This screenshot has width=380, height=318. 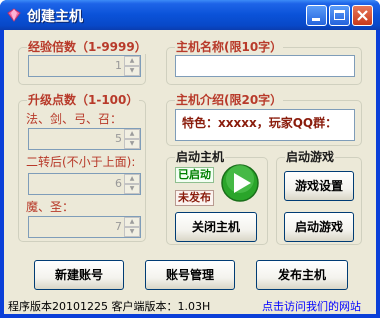 I want to click on title-bar: 创建主机, so click(x=190, y=15).